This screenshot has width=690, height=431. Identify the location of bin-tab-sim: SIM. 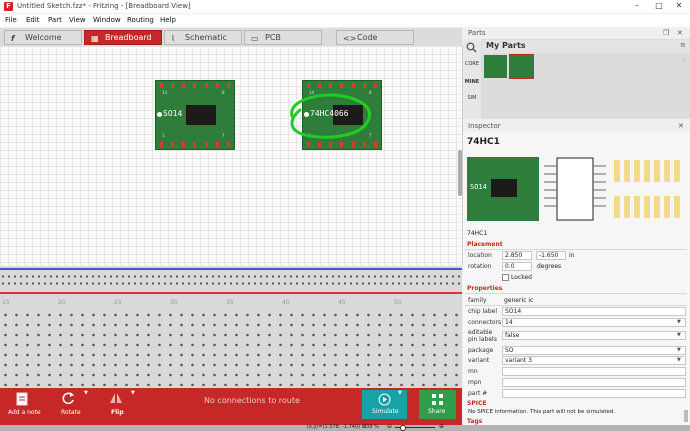
(472, 98).